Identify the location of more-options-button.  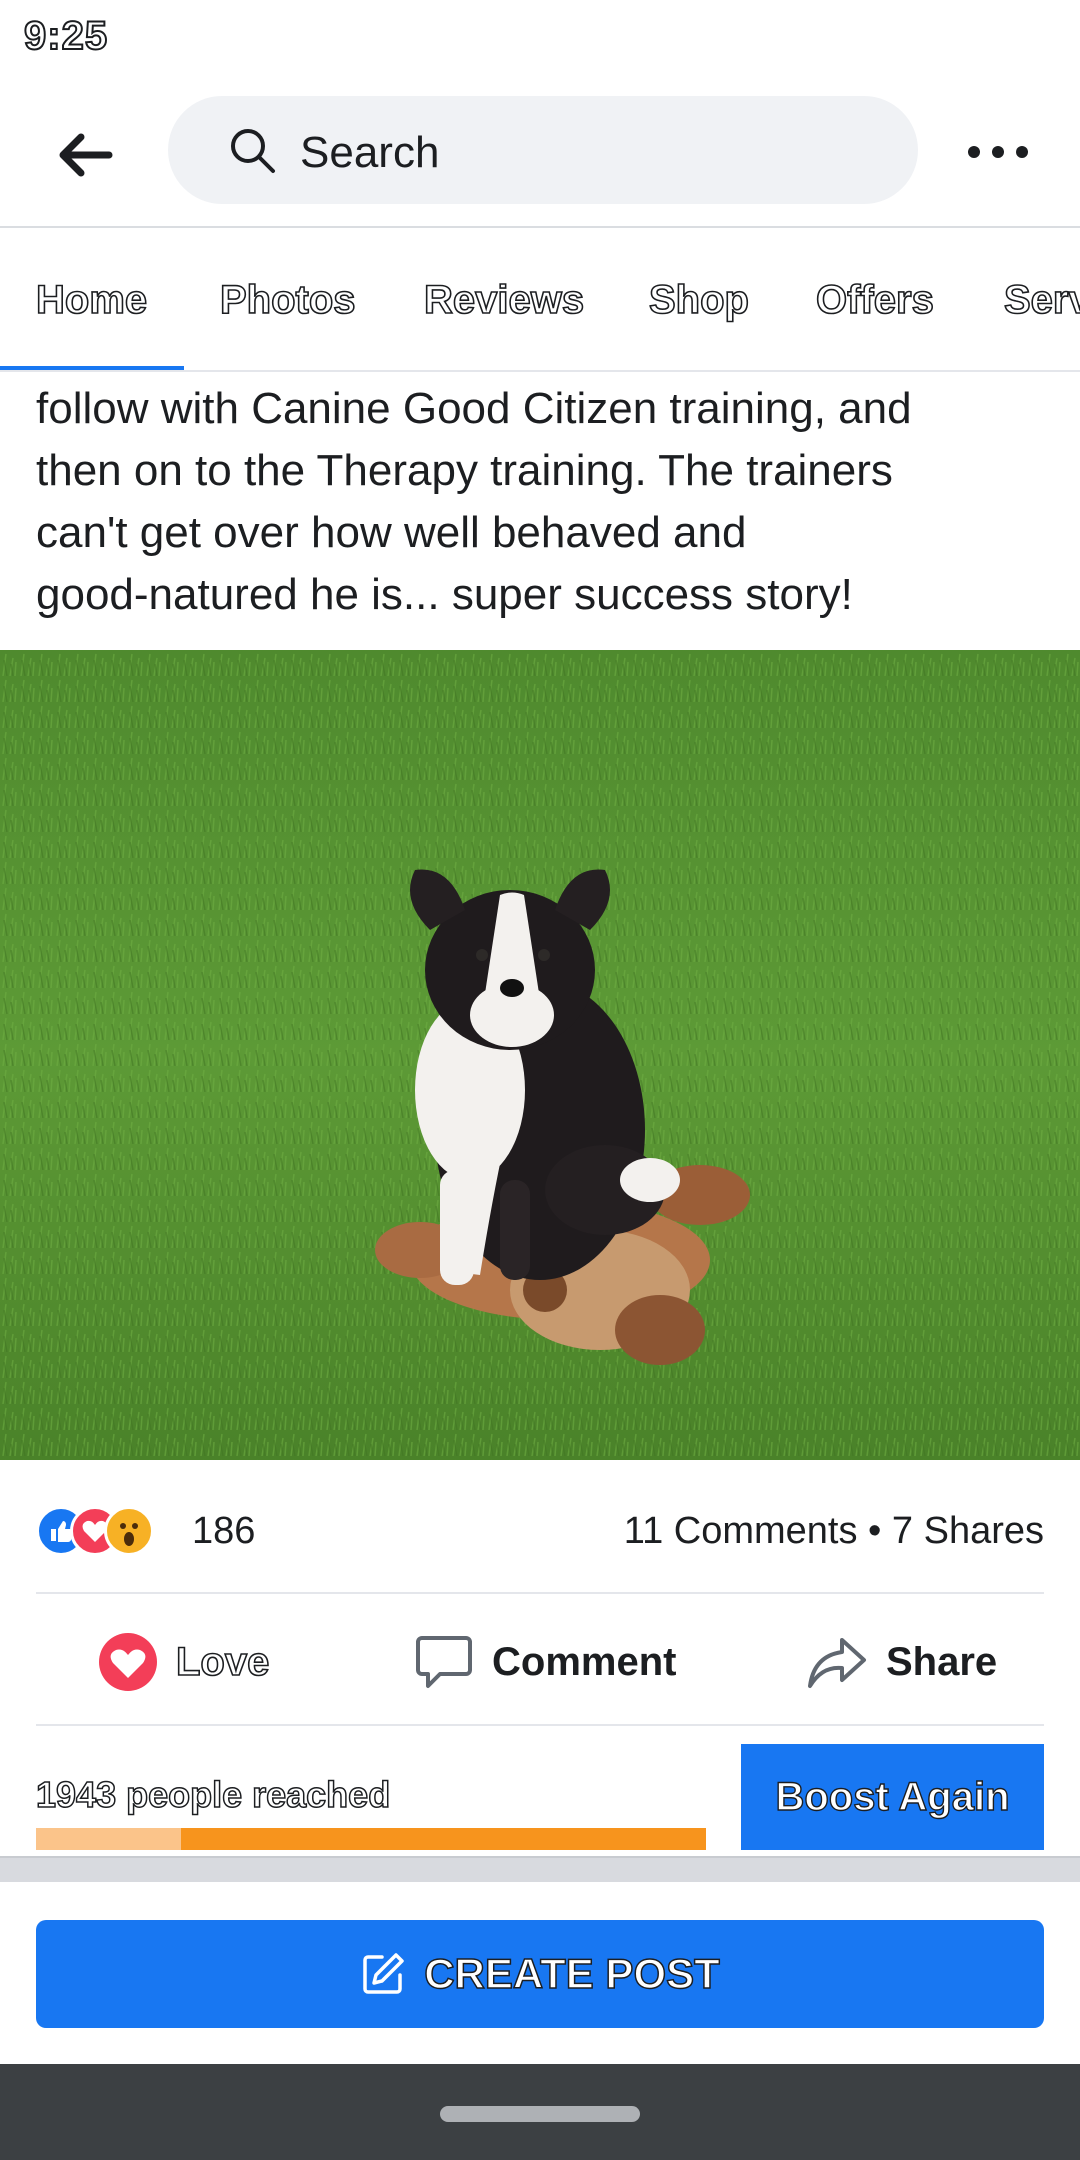
(998, 152).